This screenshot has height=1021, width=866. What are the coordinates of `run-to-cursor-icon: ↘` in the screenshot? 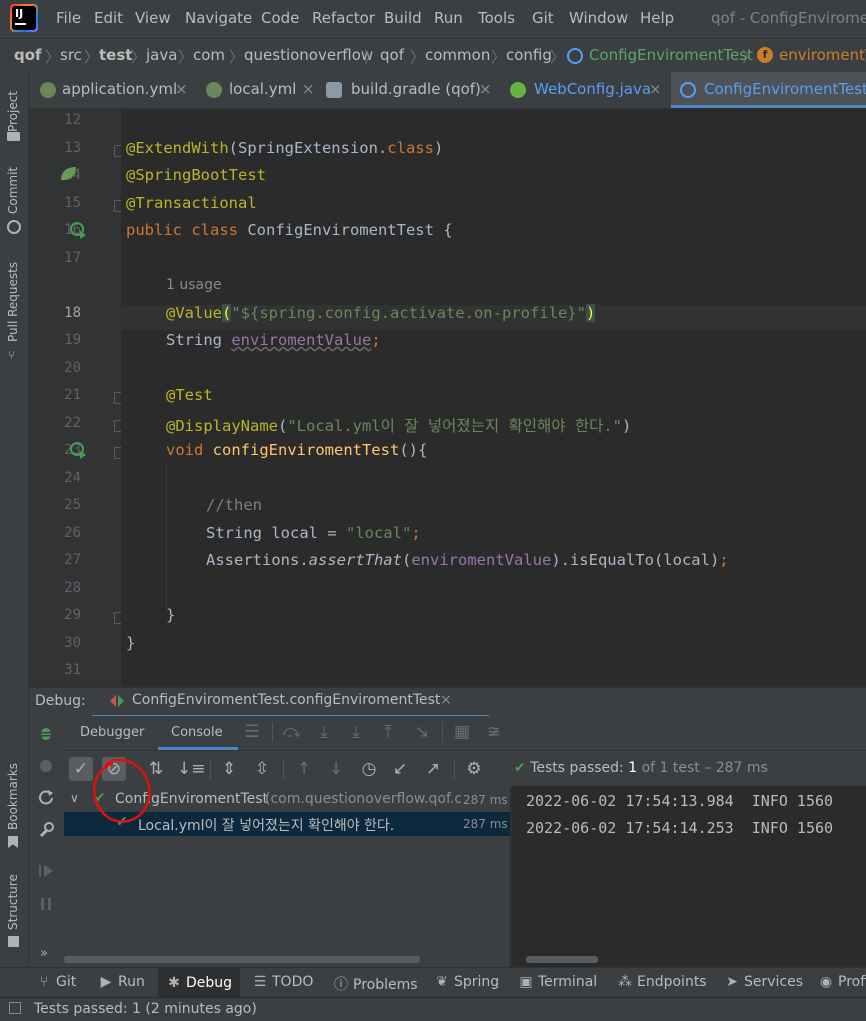 It's located at (422, 732).